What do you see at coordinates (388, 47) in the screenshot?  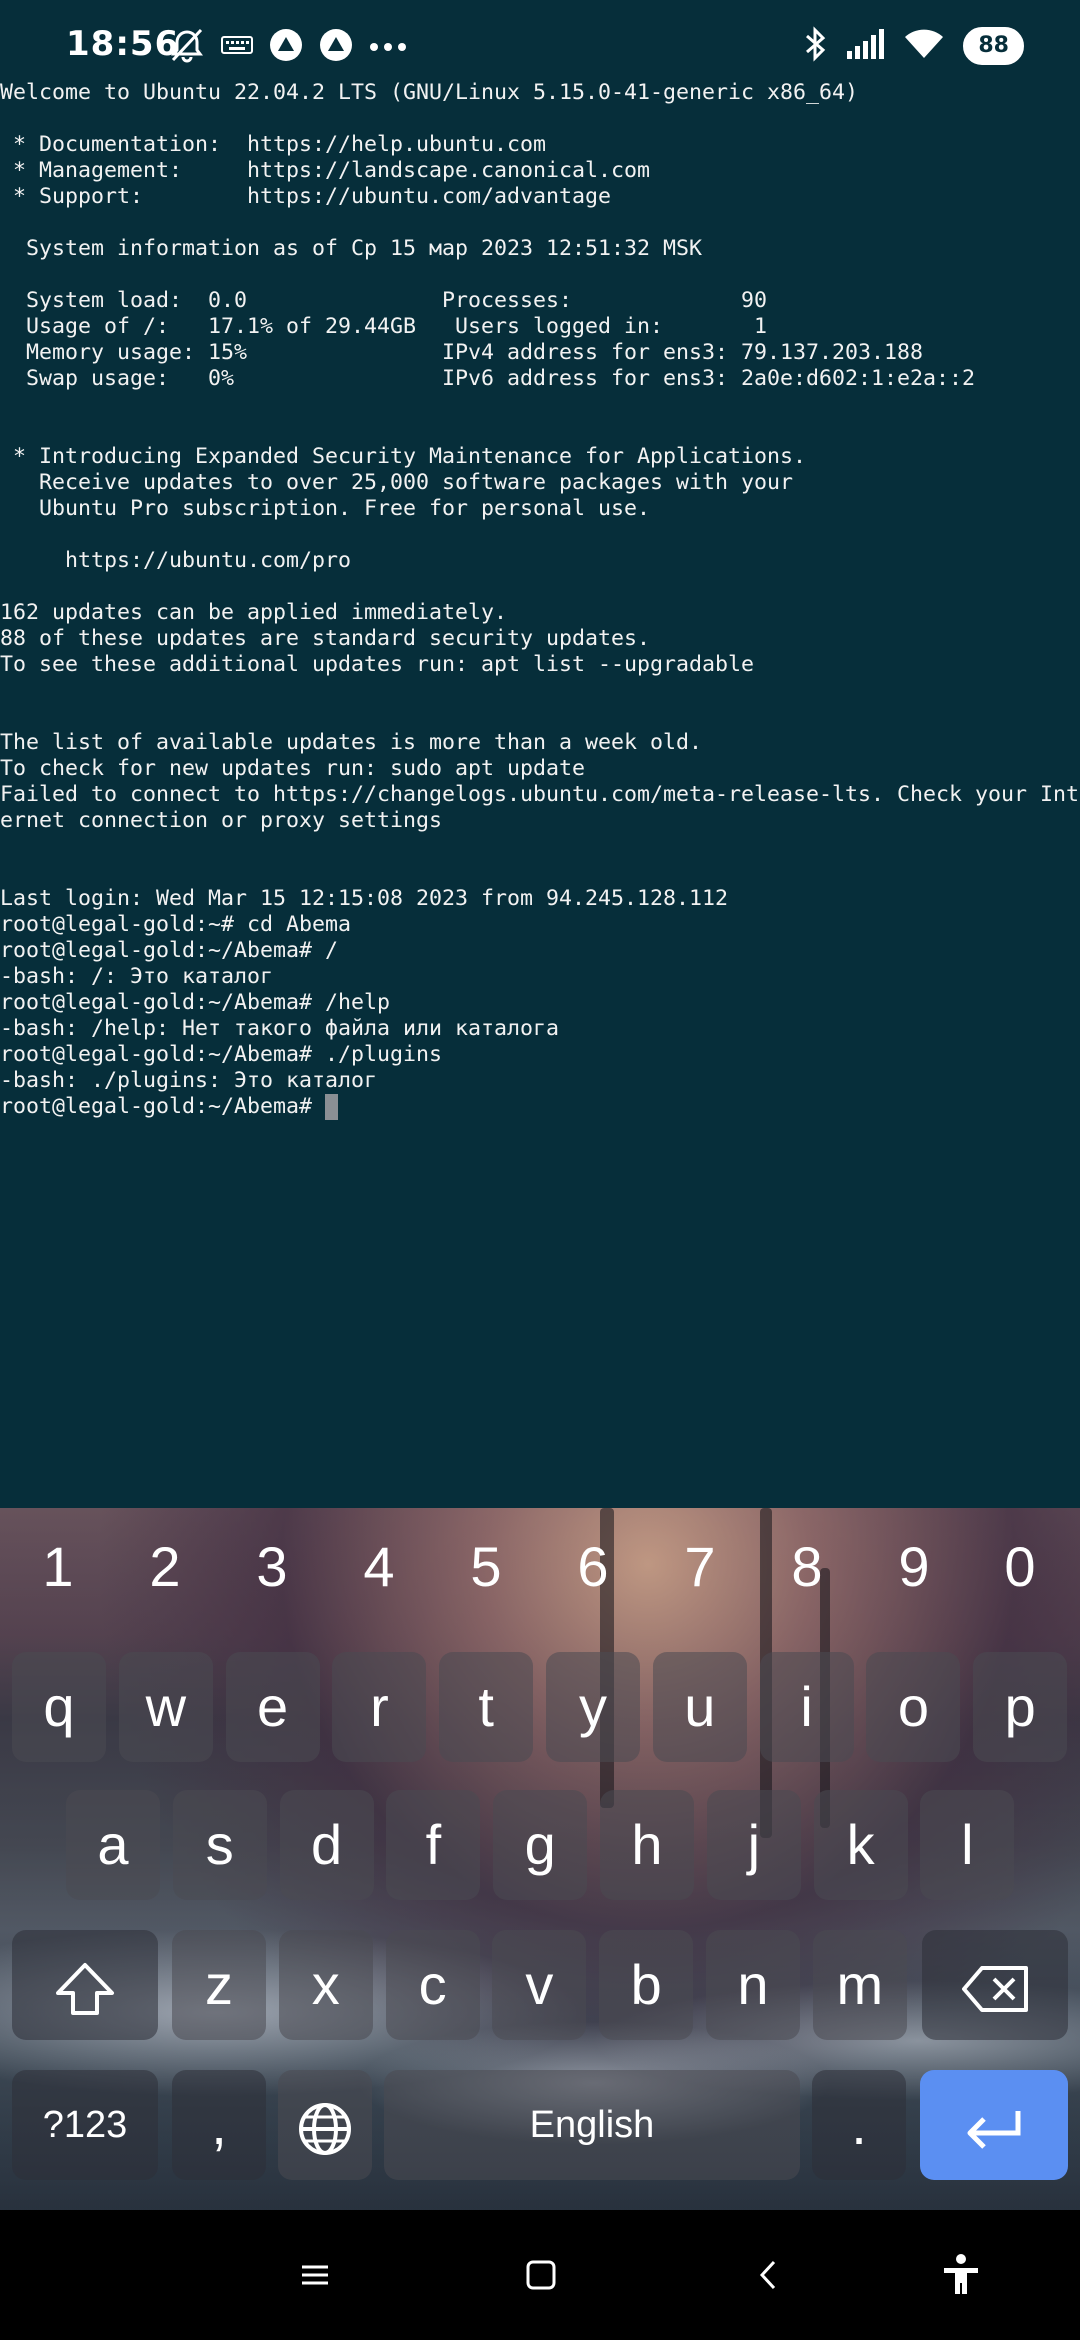 I see `more-dots-icon` at bounding box center [388, 47].